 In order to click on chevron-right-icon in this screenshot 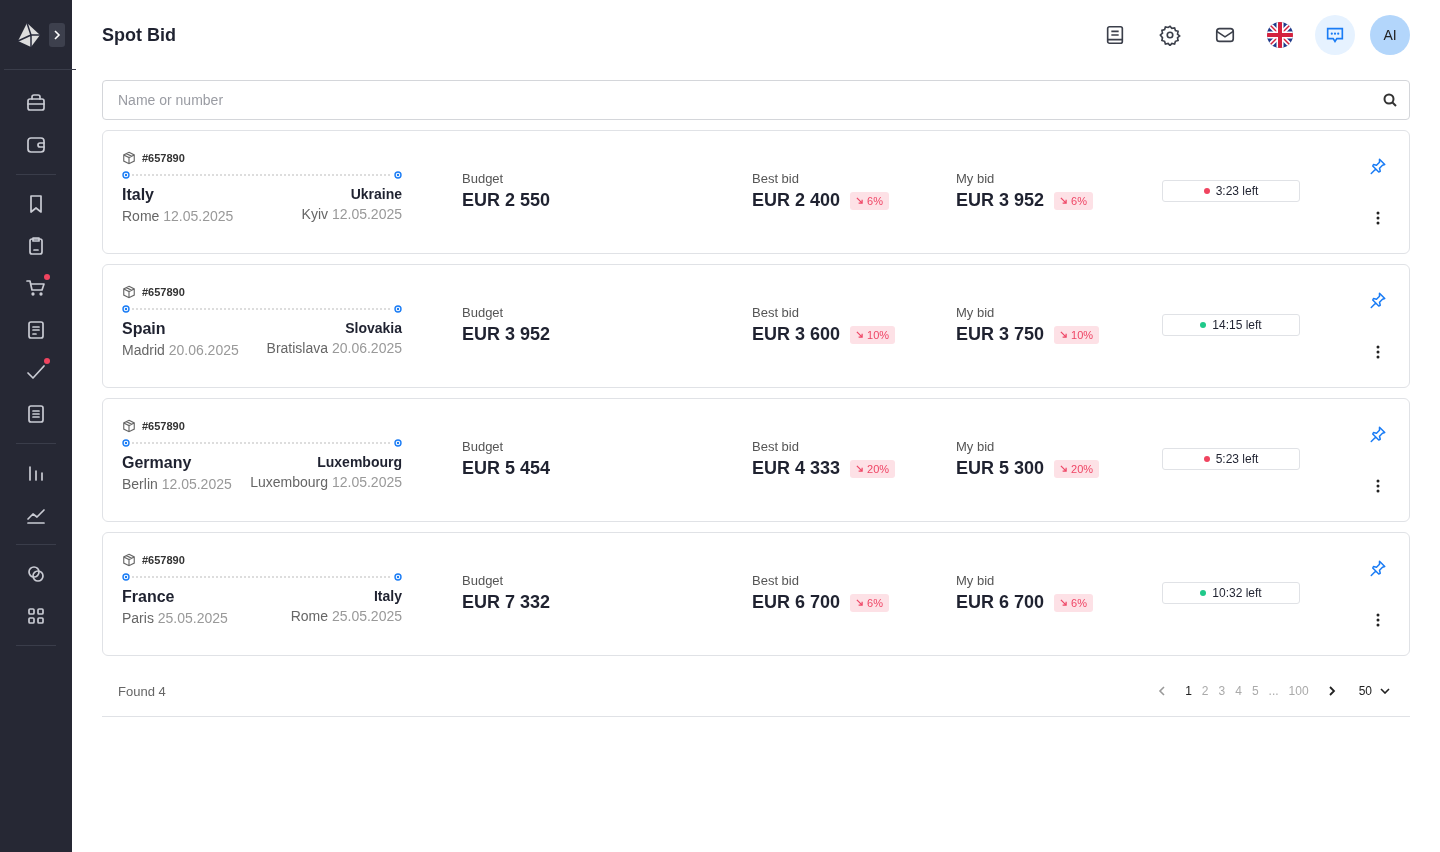, I will do `click(57, 34)`.